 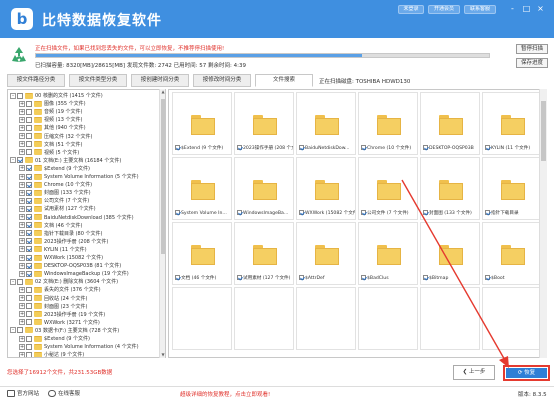 I want to click on file-tile: 文档 (46 个文件), so click(x=202, y=253).